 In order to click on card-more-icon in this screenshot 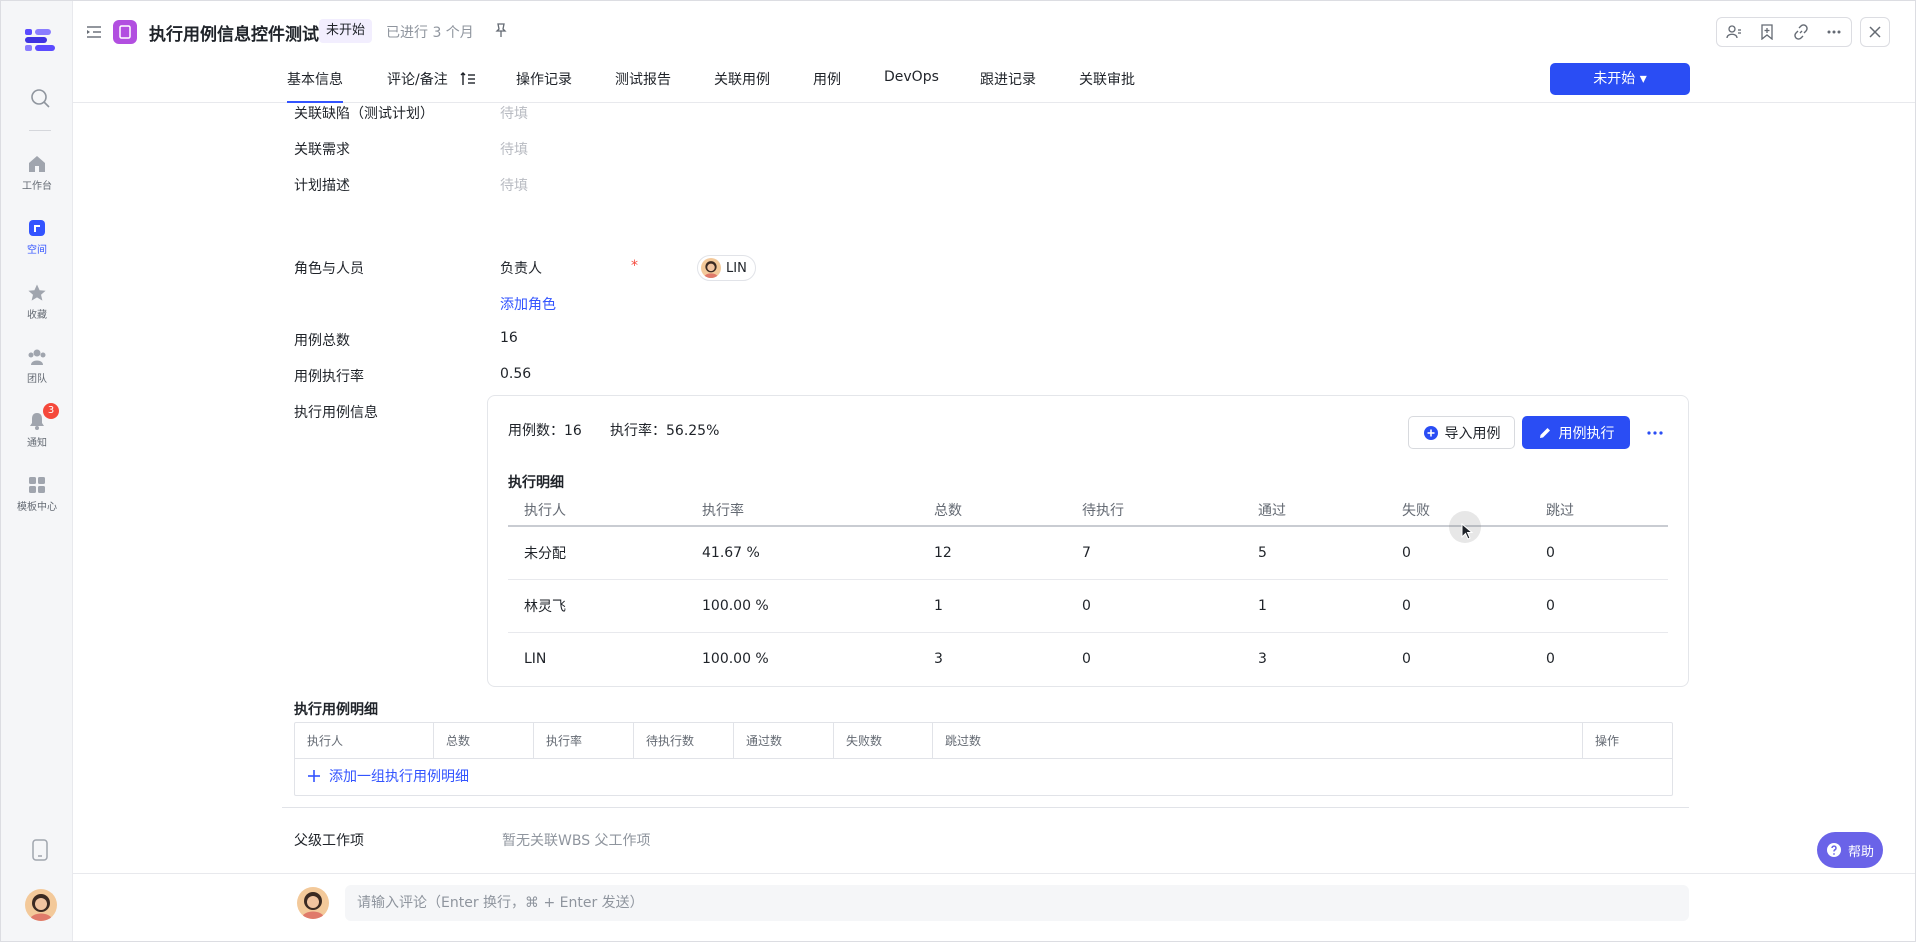, I will do `click(1655, 433)`.